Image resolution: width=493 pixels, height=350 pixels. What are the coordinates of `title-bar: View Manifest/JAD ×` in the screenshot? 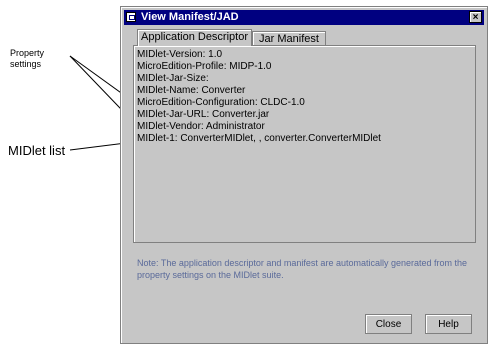 It's located at (304, 17).